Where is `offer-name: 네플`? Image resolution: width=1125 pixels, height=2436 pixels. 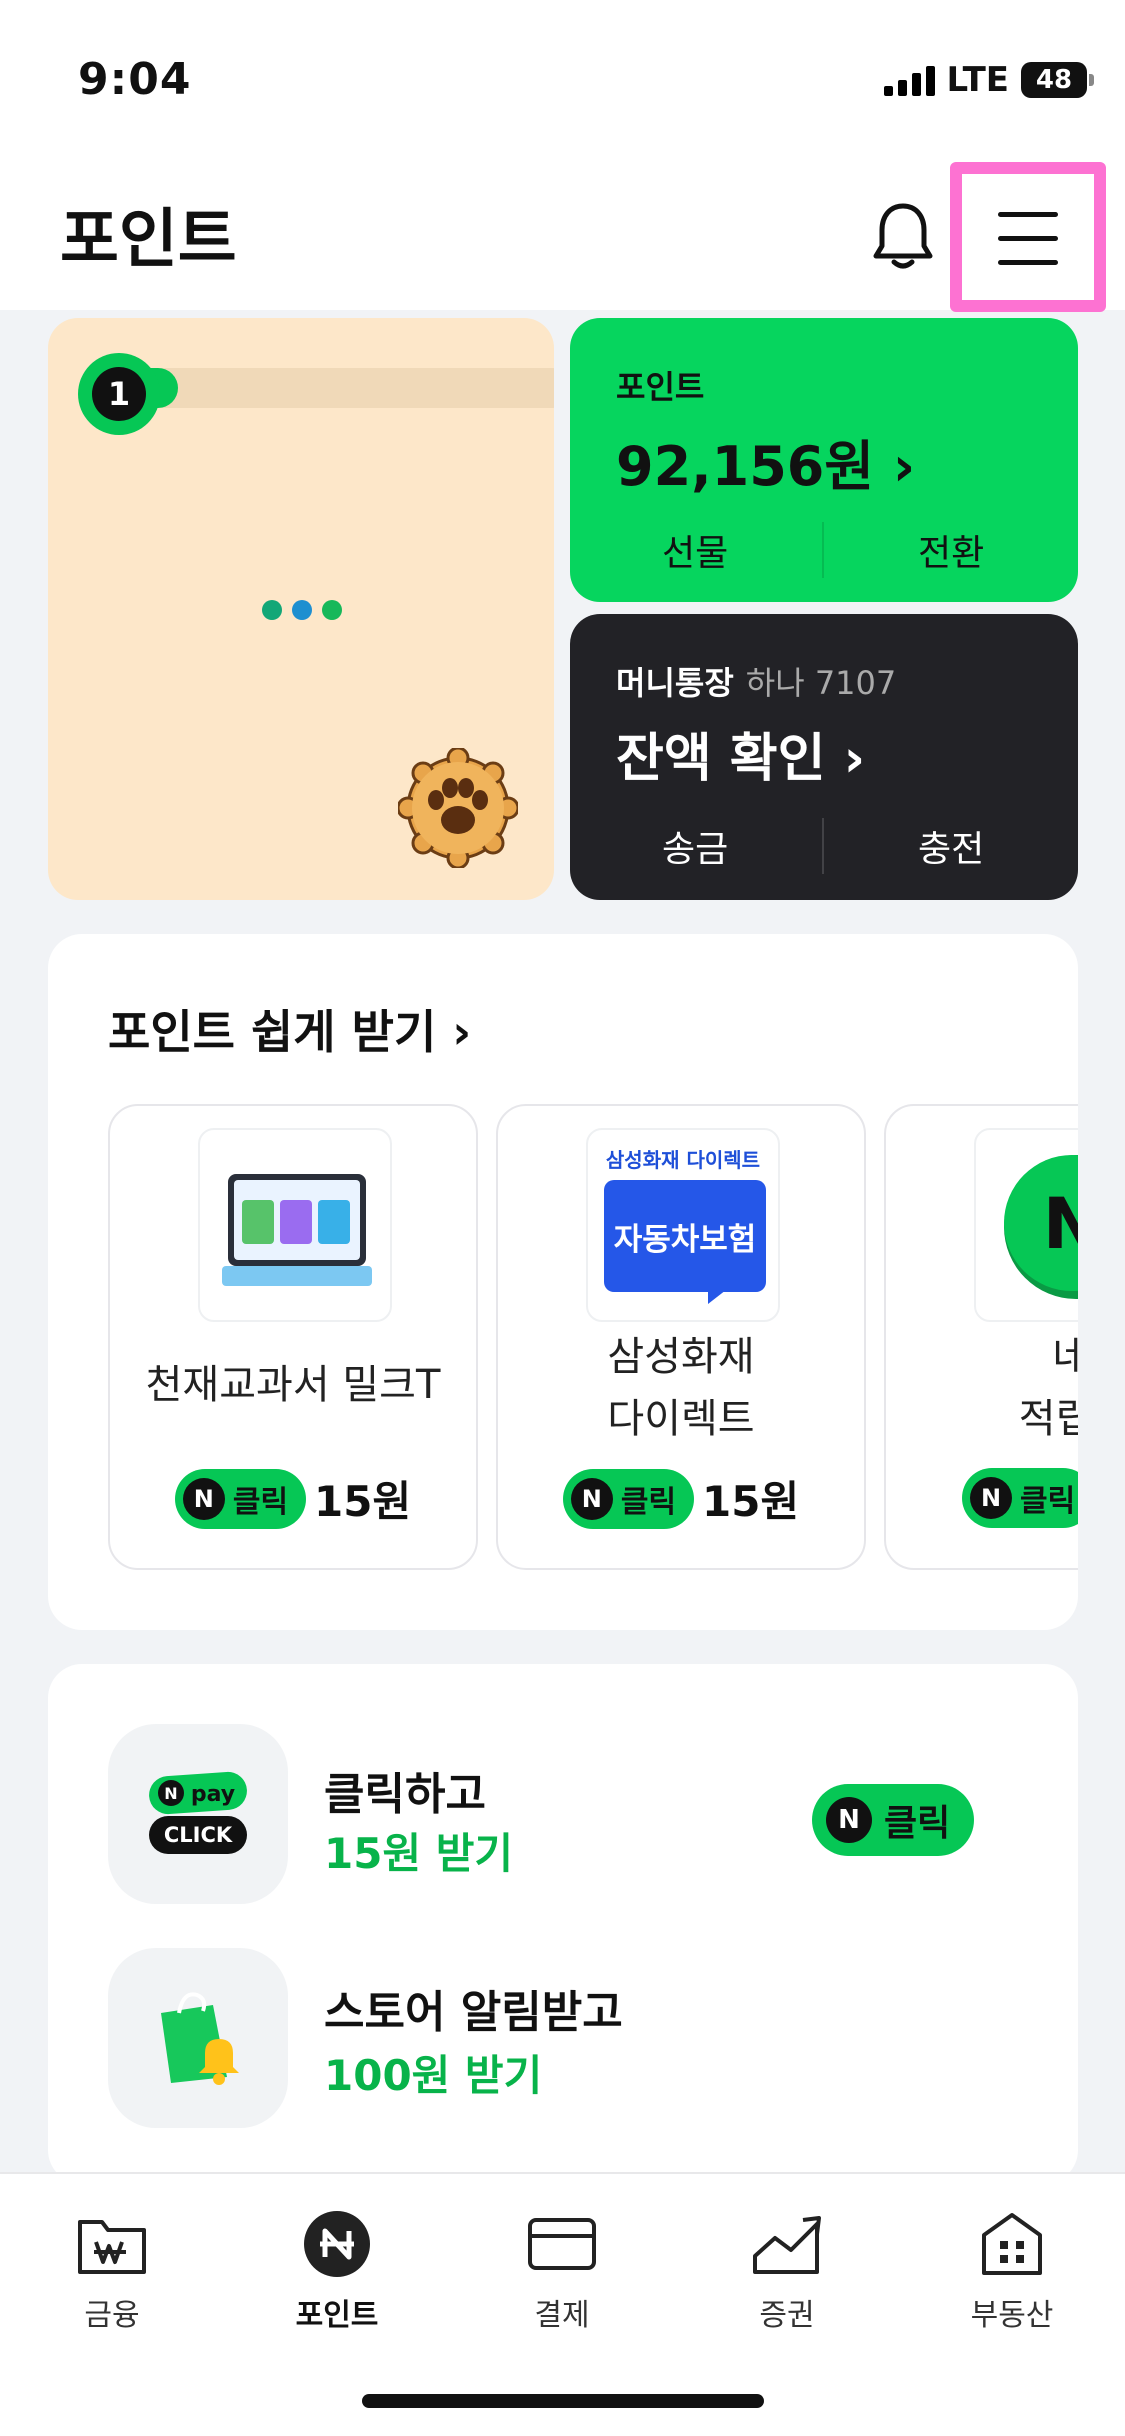 offer-name: 네플 is located at coordinates (1065, 1357).